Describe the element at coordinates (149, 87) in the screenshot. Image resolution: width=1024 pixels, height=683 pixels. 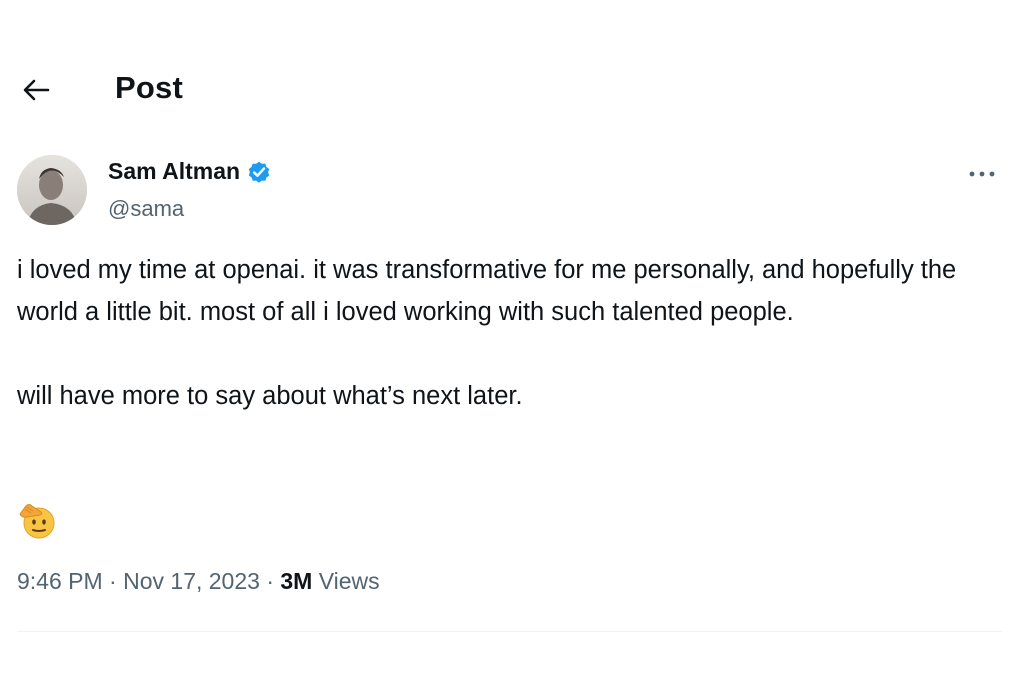
I see `page-title: Post` at that location.